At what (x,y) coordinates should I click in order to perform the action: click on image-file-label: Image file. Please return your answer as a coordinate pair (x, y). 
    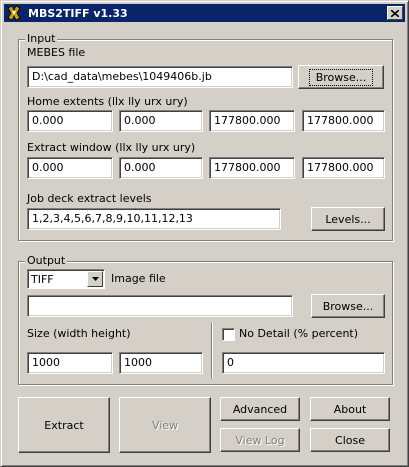
    Looking at the image, I should click on (138, 278).